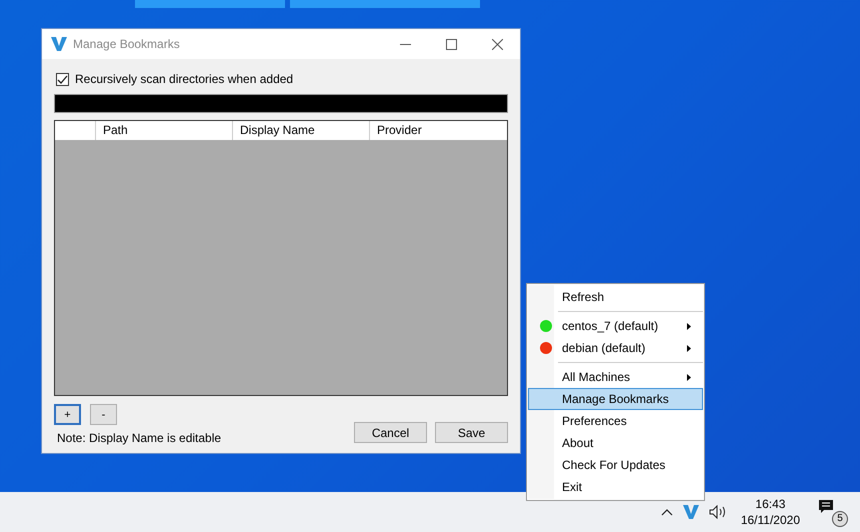  Describe the element at coordinates (615, 443) in the screenshot. I see `menu-item: About` at that location.